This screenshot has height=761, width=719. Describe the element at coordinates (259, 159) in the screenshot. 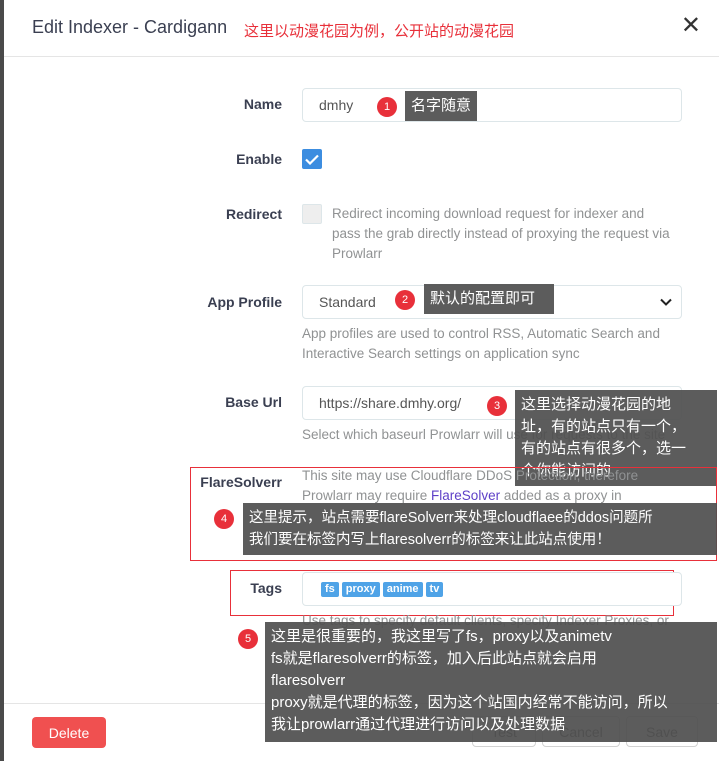

I see `enable-label: Enable` at that location.